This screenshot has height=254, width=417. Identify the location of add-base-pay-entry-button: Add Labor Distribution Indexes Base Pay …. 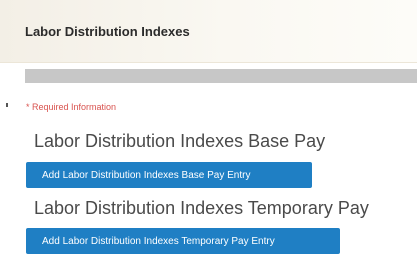
(169, 175).